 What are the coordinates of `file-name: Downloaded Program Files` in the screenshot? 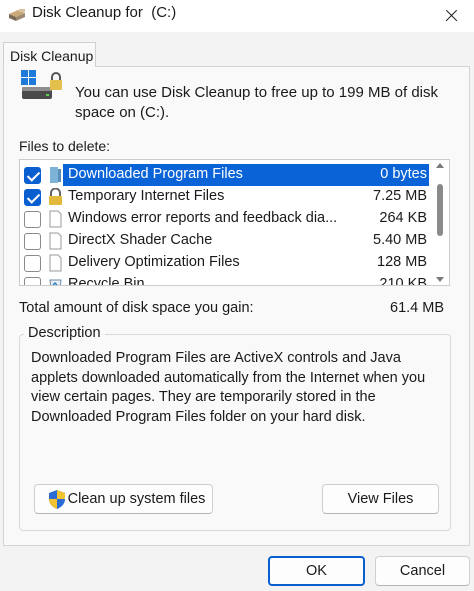 It's located at (155, 174).